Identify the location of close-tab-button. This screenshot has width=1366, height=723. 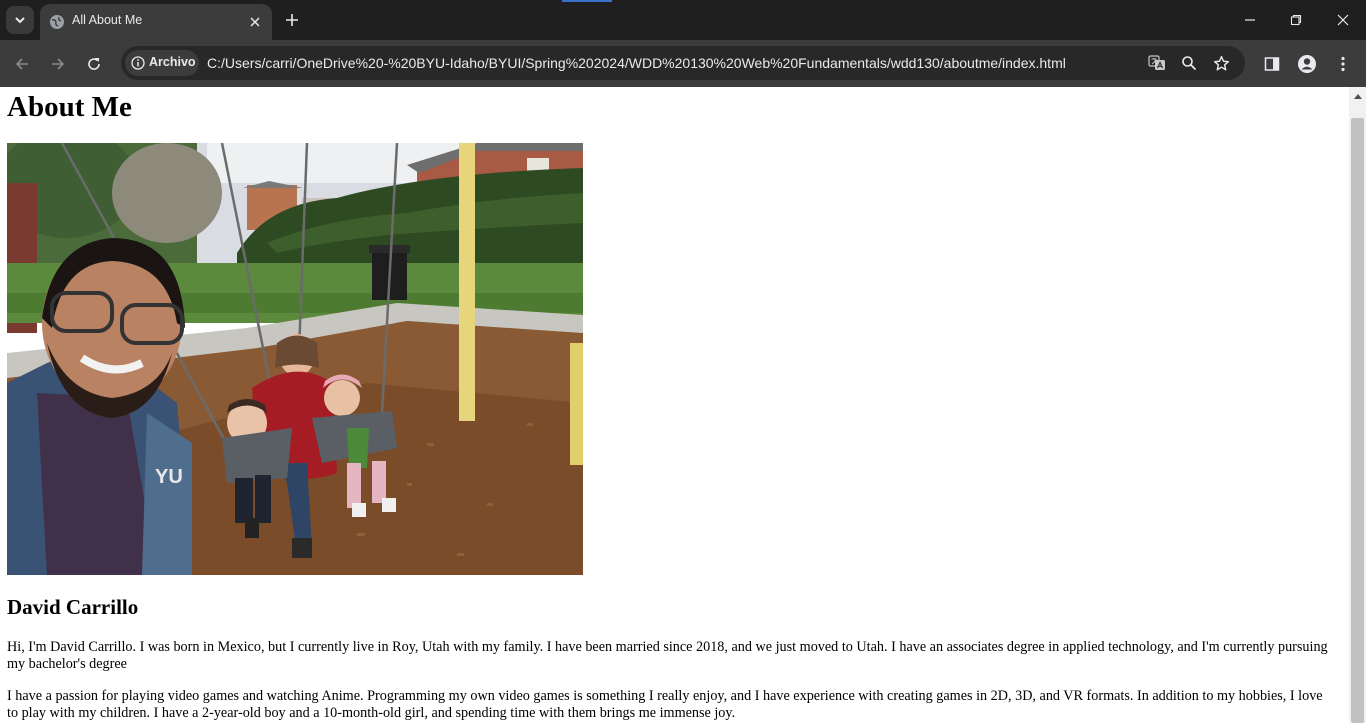
(255, 22).